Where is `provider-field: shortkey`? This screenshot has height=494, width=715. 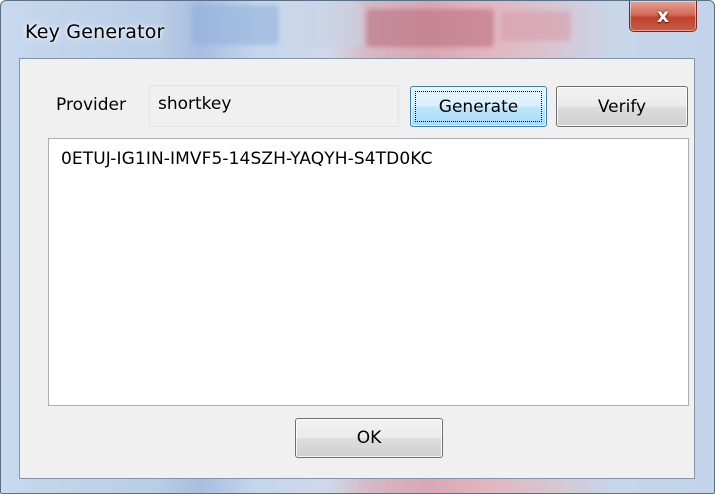 provider-field: shortkey is located at coordinates (274, 106).